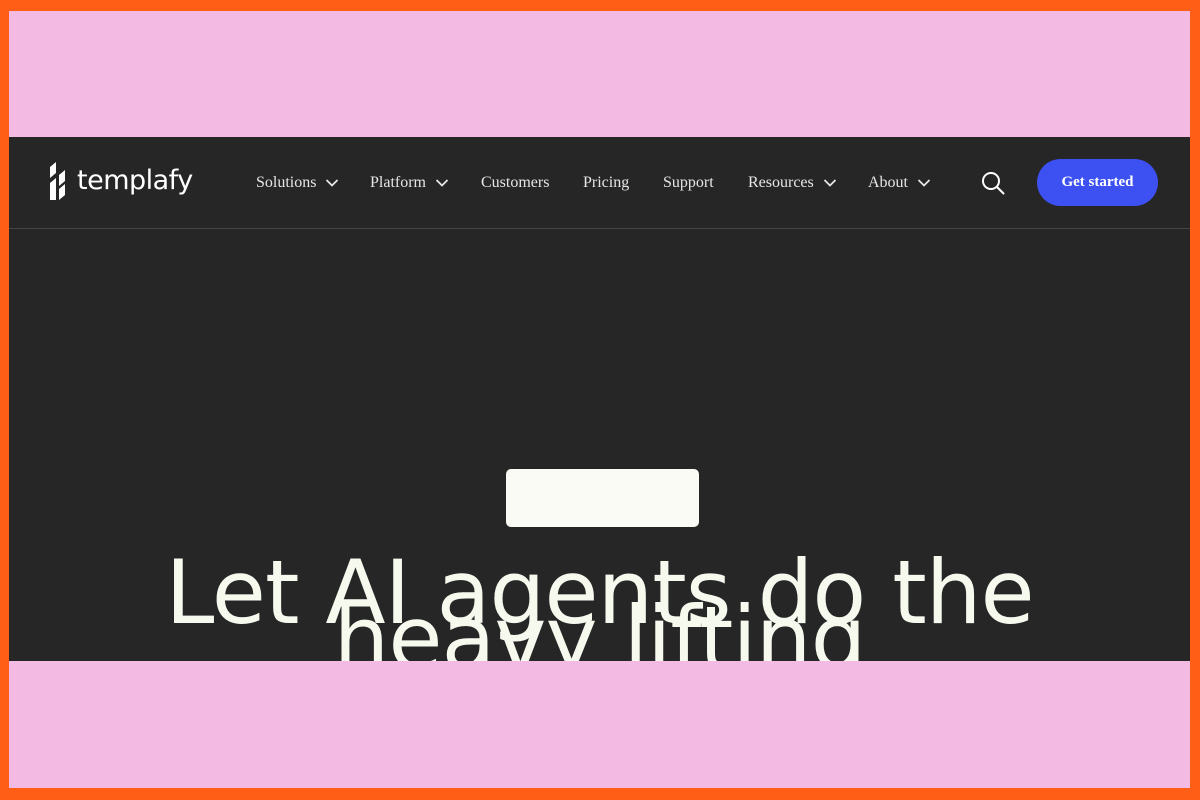 This screenshot has width=1200, height=800. I want to click on templafy-logo: templafy, so click(120, 181).